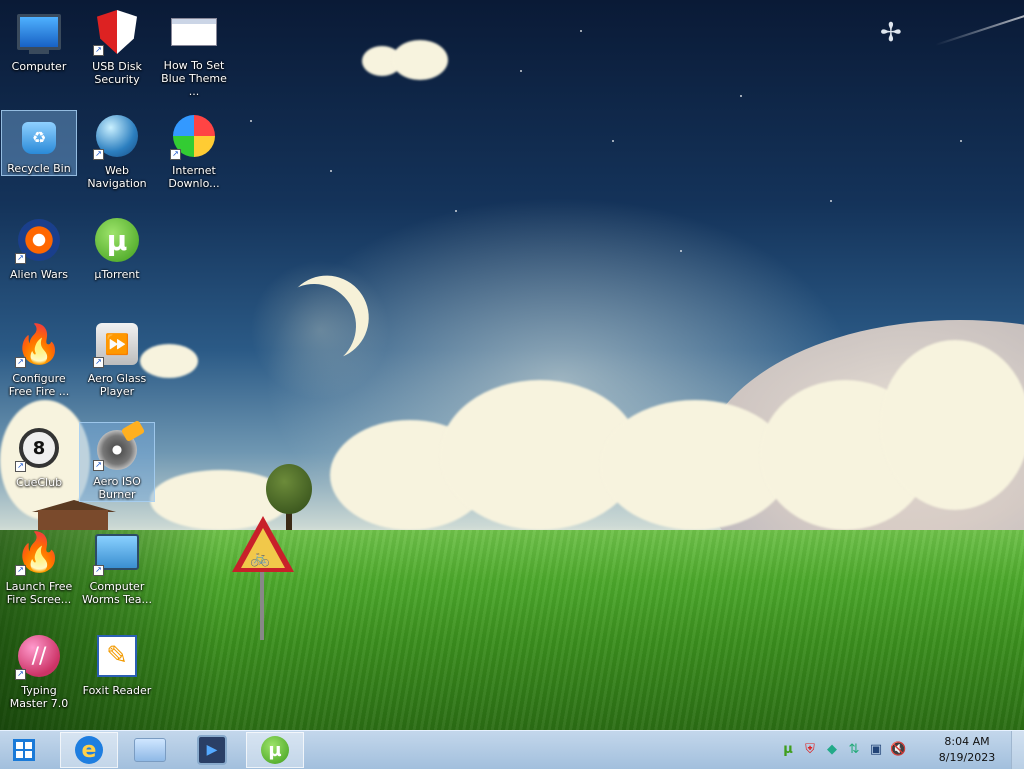 The image size is (1024, 769). What do you see at coordinates (788, 750) in the screenshot?
I see `tray-utorrent-icon: µ` at bounding box center [788, 750].